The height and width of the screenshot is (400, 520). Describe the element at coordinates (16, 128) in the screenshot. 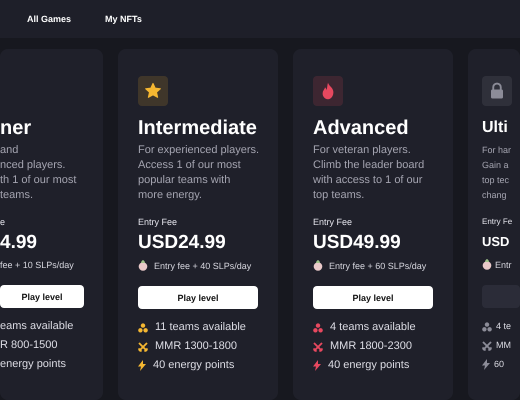

I see `tier-title: ner` at that location.